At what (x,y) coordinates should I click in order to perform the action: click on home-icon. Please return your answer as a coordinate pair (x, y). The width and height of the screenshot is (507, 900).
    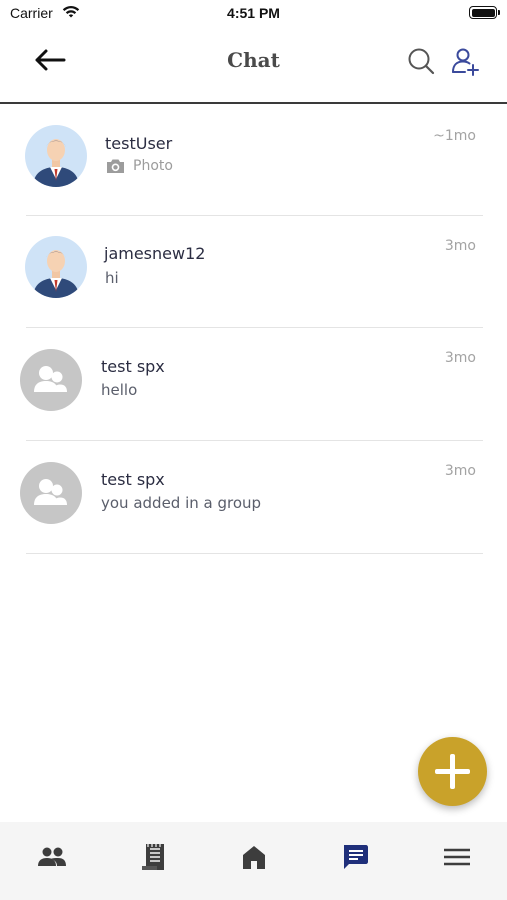
    Looking at the image, I should click on (254, 857).